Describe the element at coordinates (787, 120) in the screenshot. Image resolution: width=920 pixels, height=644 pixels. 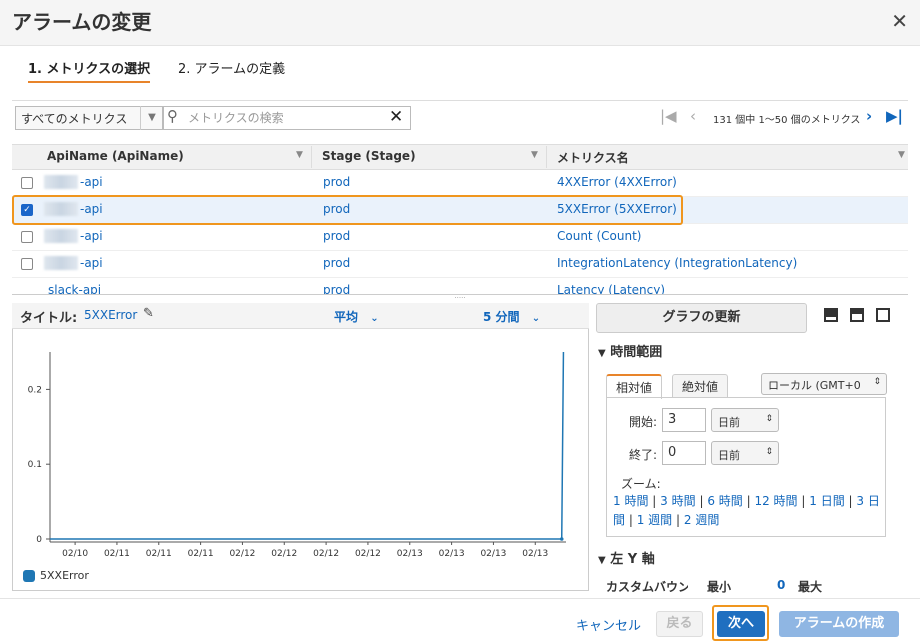
I see `pager-text: 131 個中 1〜50 個のメトリクス` at that location.